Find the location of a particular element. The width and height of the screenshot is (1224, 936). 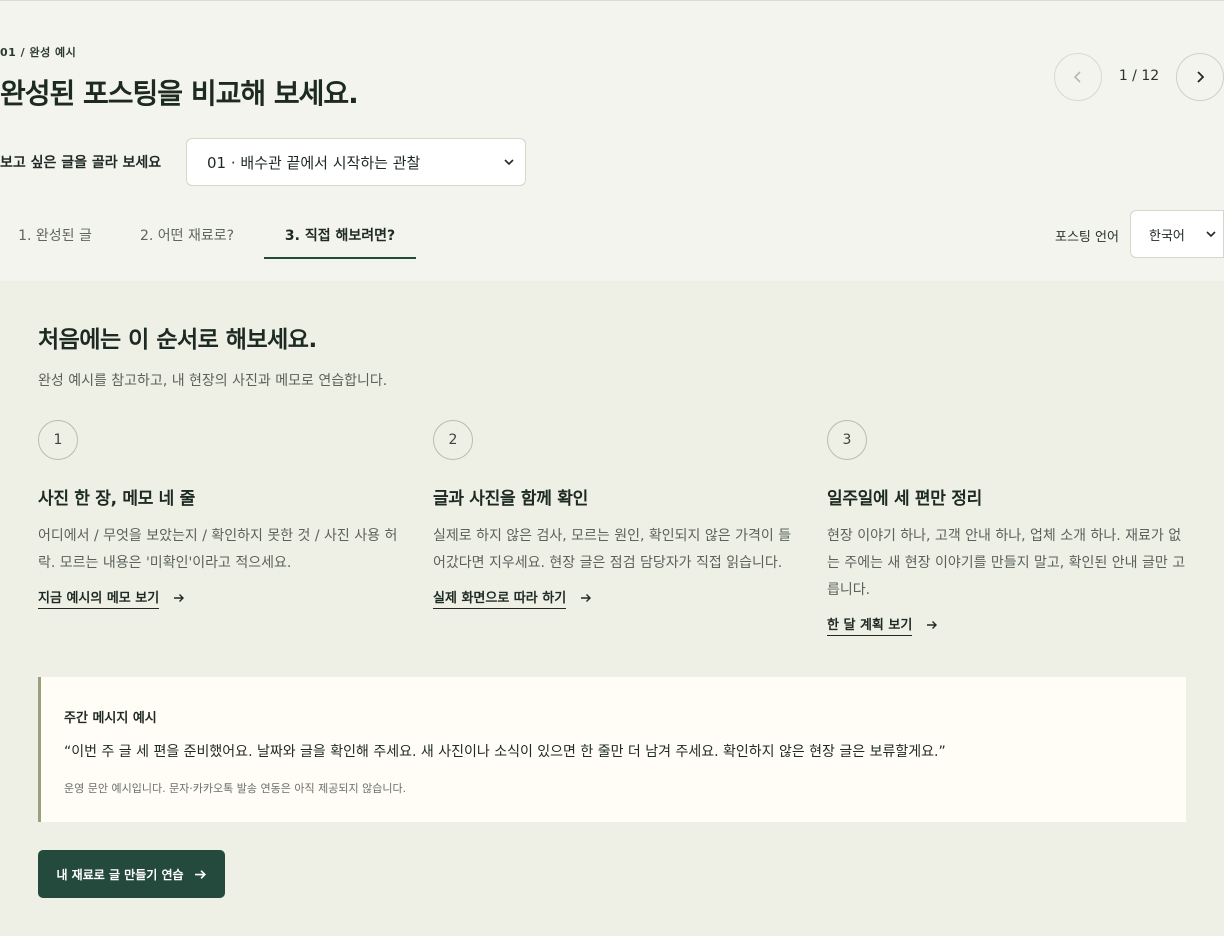

step-number: 1 is located at coordinates (58, 440).